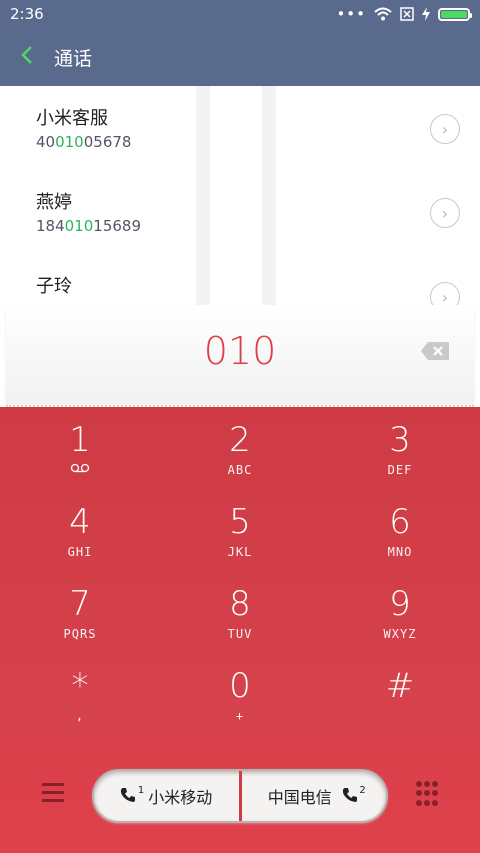  I want to click on keypad-toggle-icon, so click(428, 794).